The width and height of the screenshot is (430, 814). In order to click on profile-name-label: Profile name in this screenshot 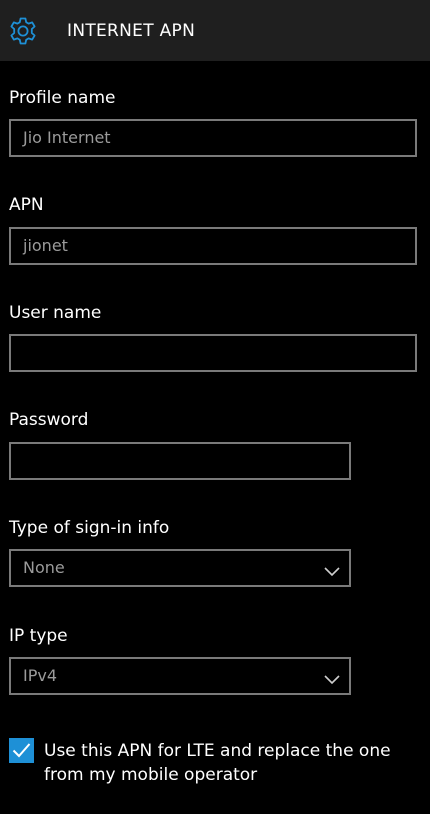, I will do `click(62, 98)`.